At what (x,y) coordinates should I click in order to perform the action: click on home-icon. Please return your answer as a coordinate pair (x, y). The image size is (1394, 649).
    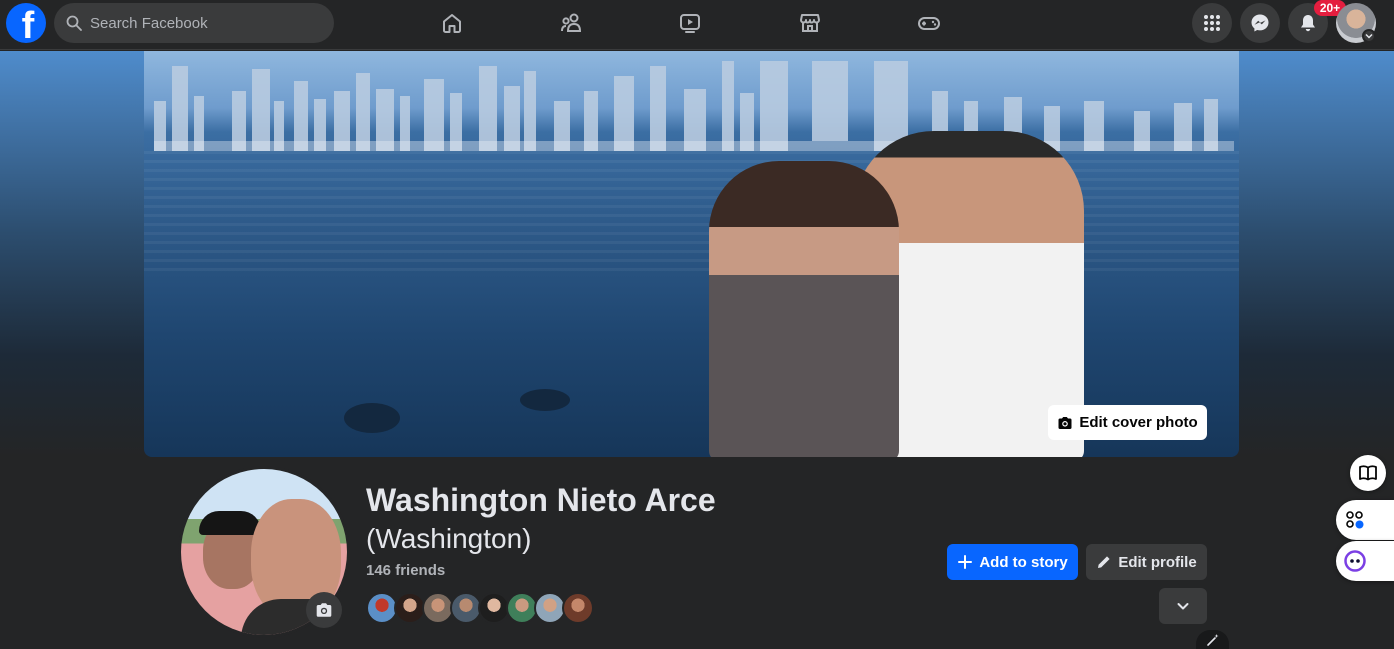
    Looking at the image, I should click on (452, 23).